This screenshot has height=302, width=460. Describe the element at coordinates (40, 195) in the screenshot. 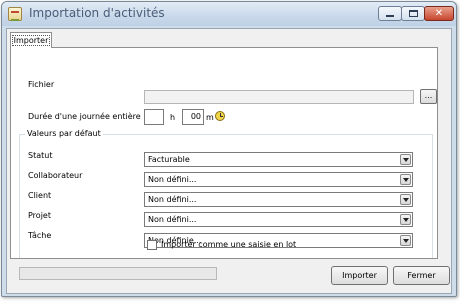

I see `client-label: Client` at that location.